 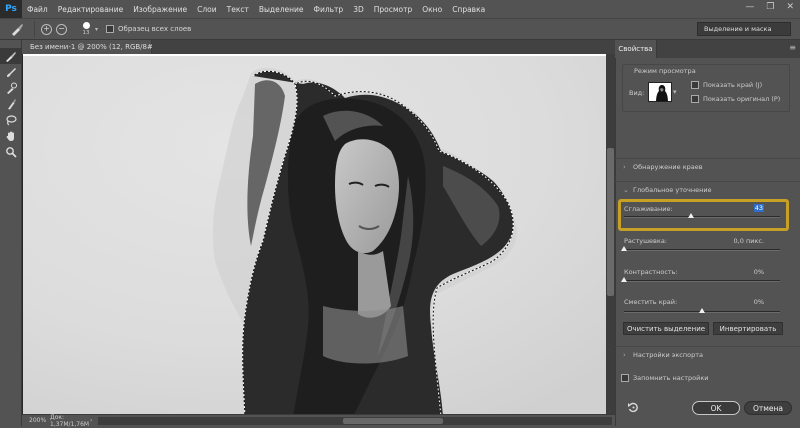 I want to click on menu-image: Изображение, so click(x=160, y=9).